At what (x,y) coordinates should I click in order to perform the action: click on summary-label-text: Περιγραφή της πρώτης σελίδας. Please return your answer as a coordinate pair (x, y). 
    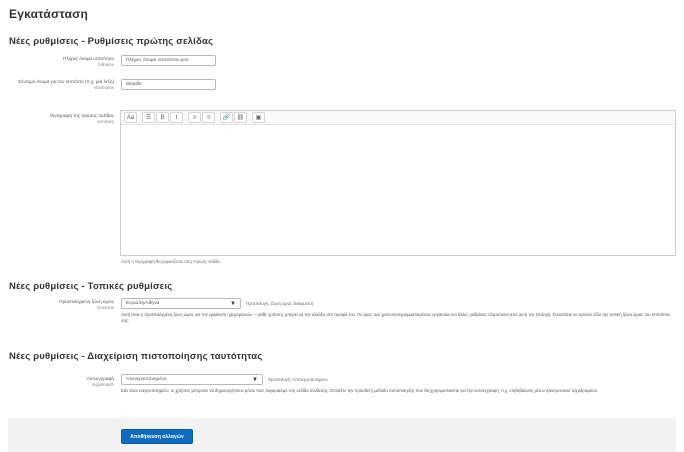
    Looking at the image, I should click on (81, 115).